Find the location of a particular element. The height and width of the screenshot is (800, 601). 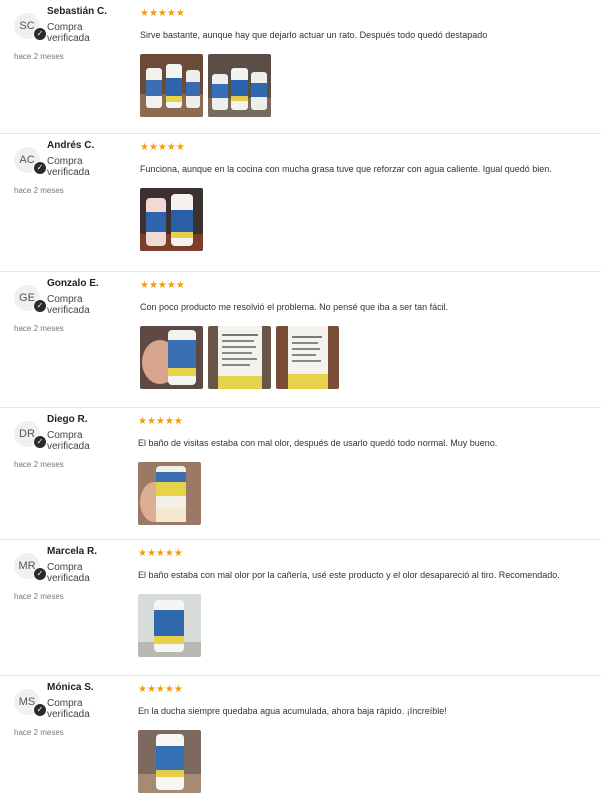

reviewer-name: Diego R. is located at coordinates (67, 419).